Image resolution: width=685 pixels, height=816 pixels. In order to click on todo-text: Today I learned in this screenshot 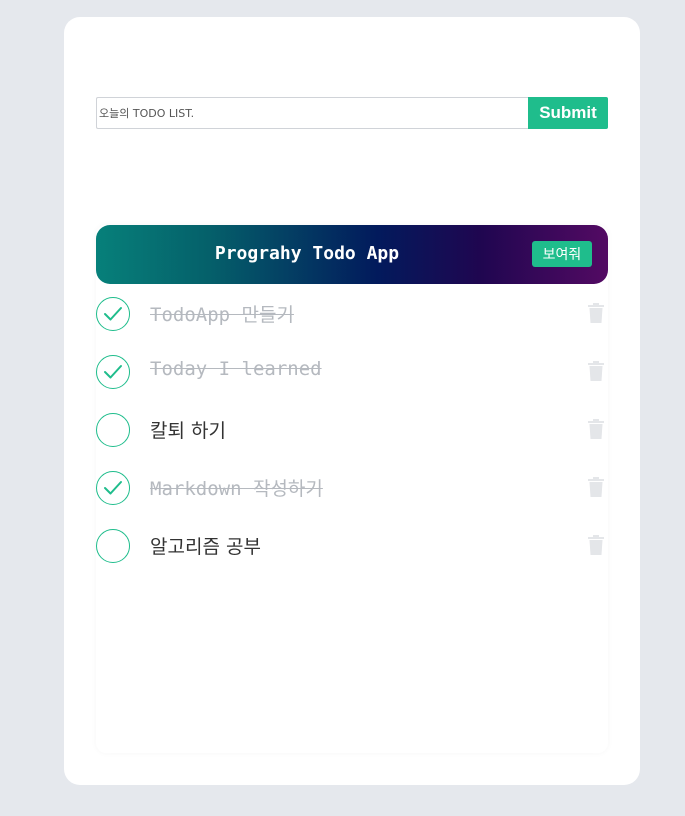, I will do `click(236, 369)`.